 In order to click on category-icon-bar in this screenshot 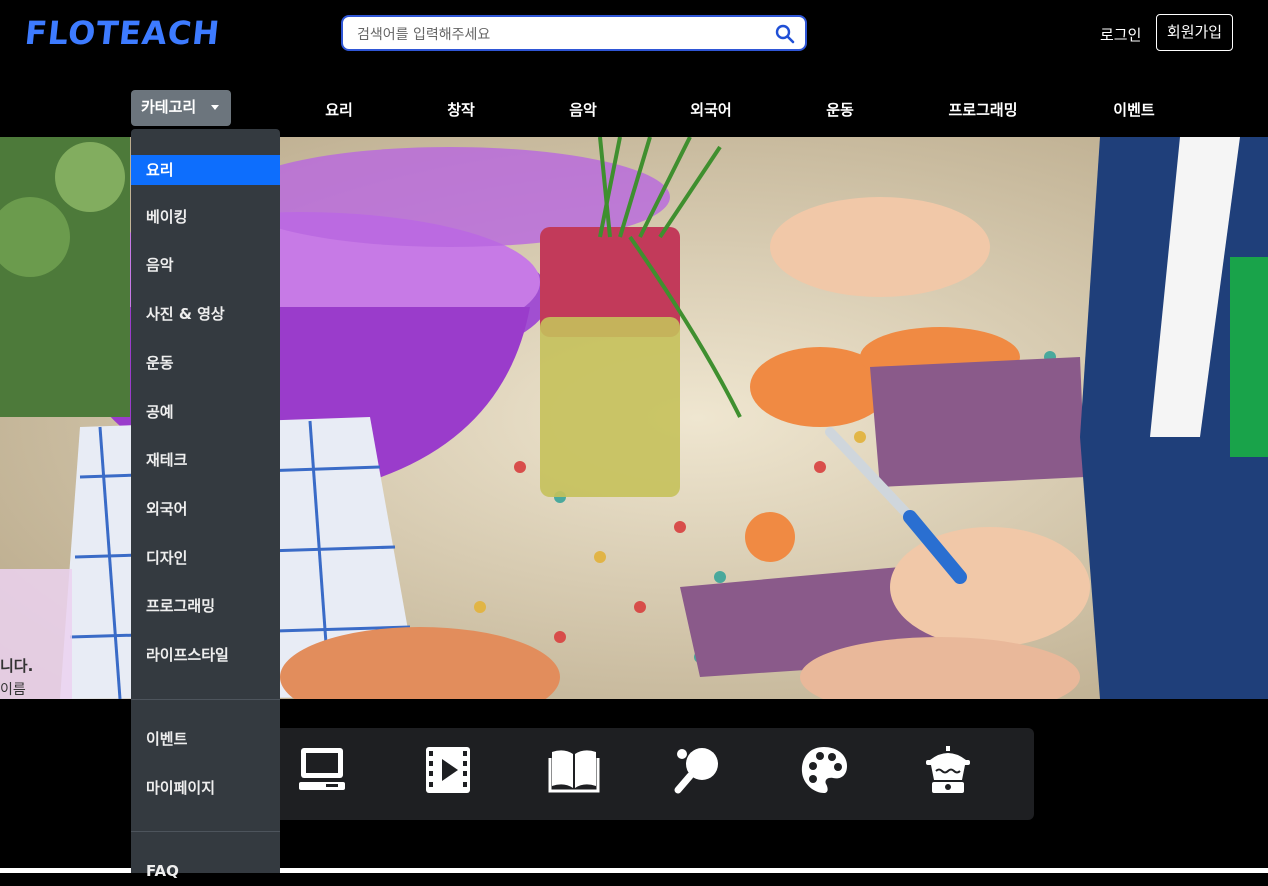, I will do `click(653, 774)`.